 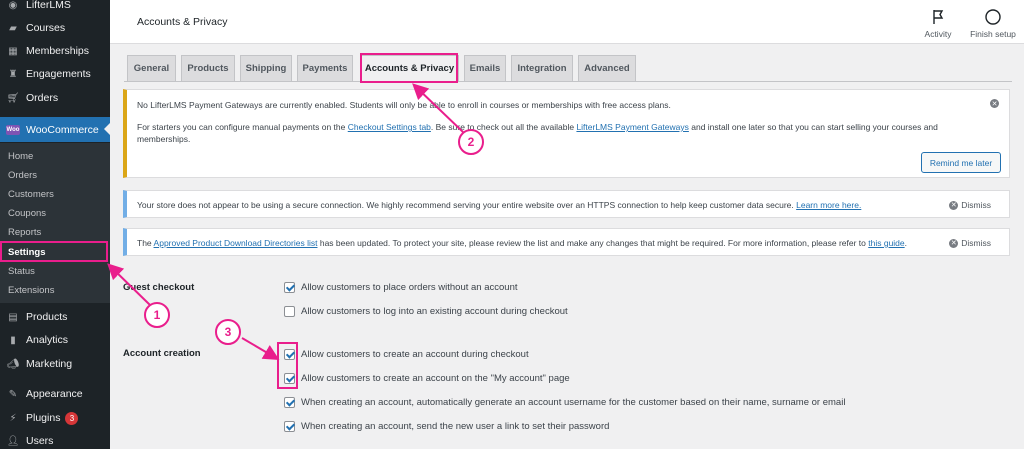 I want to click on tab-products: Products, so click(x=208, y=68).